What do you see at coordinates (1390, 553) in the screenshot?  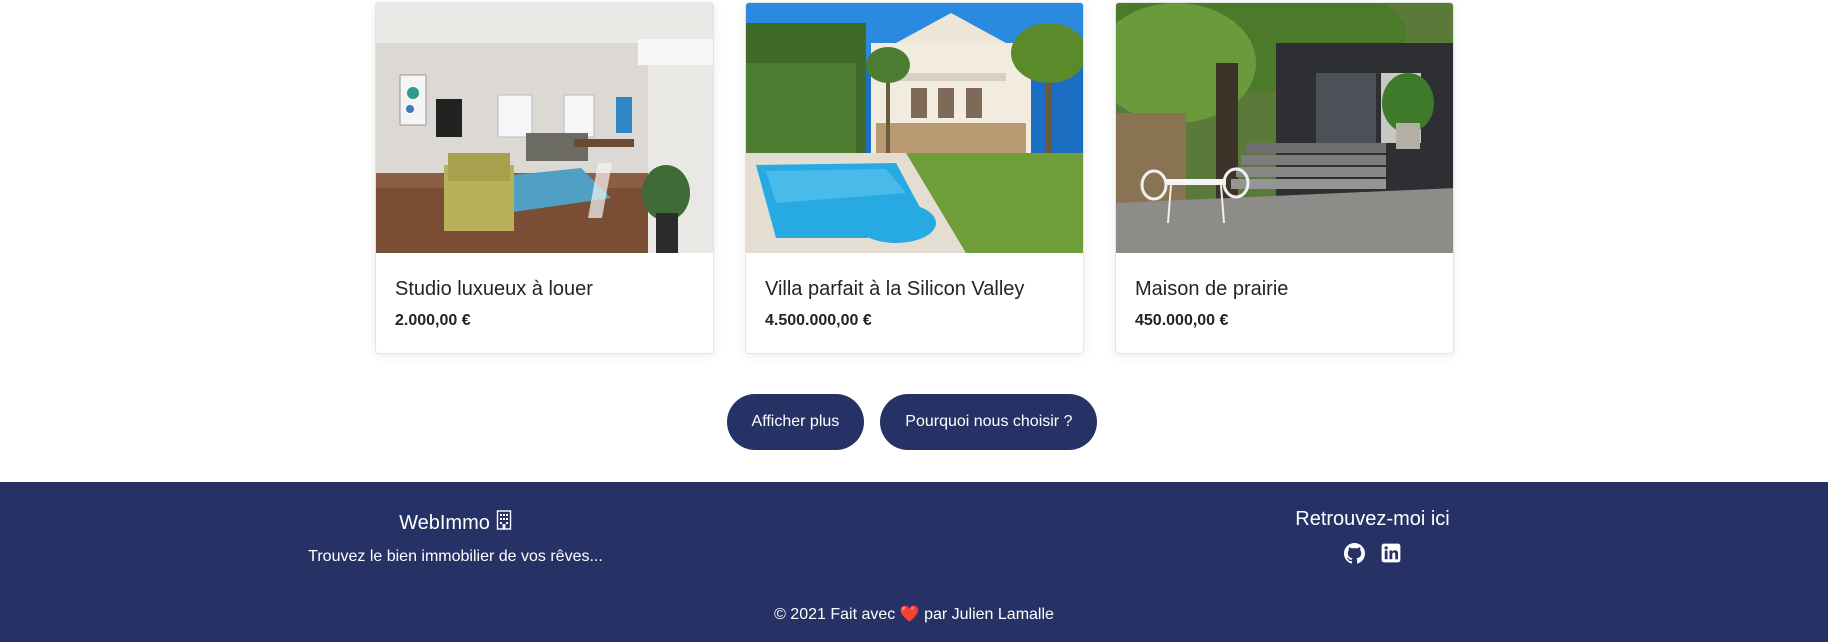 I see `linkedin-icon` at bounding box center [1390, 553].